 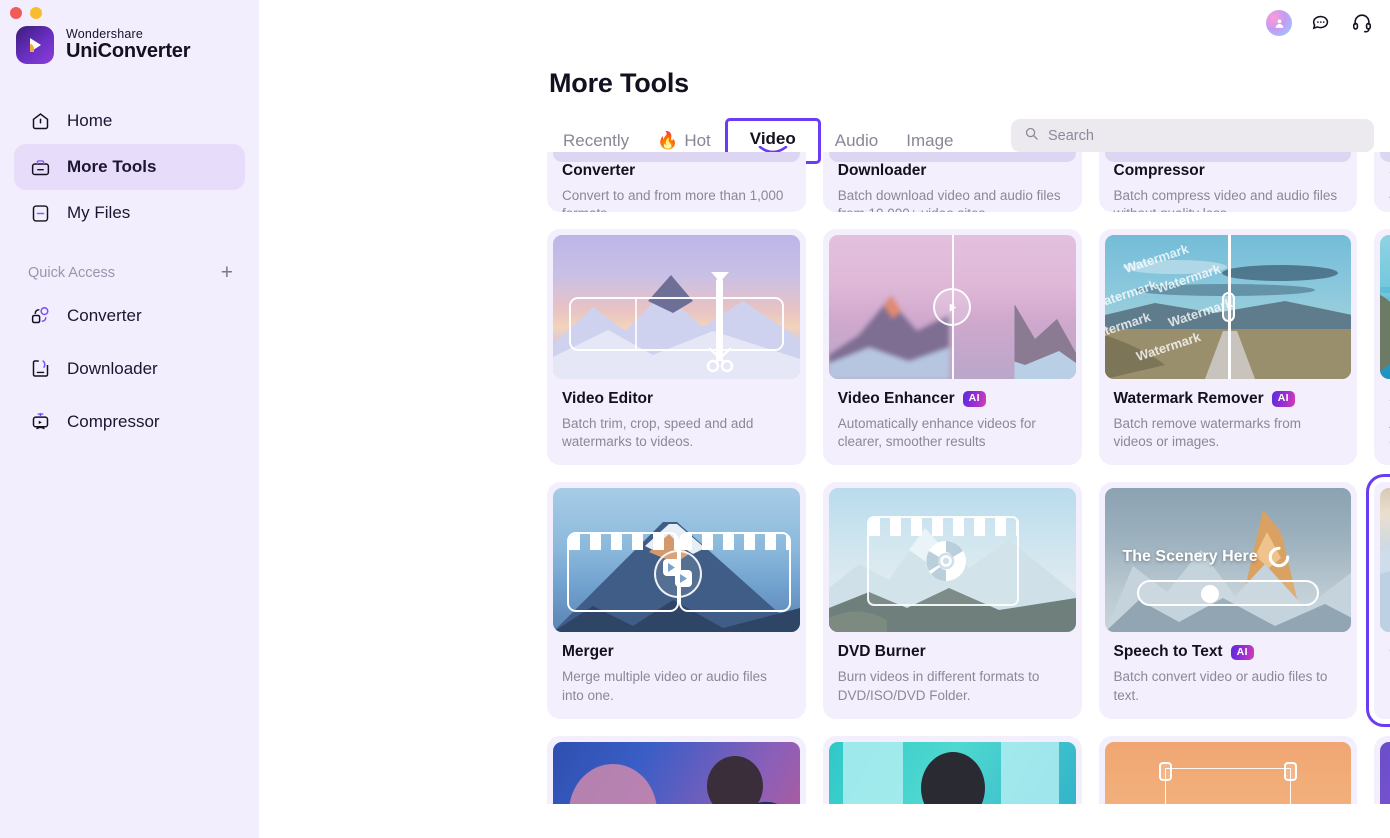 I want to click on tool-card-partial-3: watermark, so click(x=1228, y=769).